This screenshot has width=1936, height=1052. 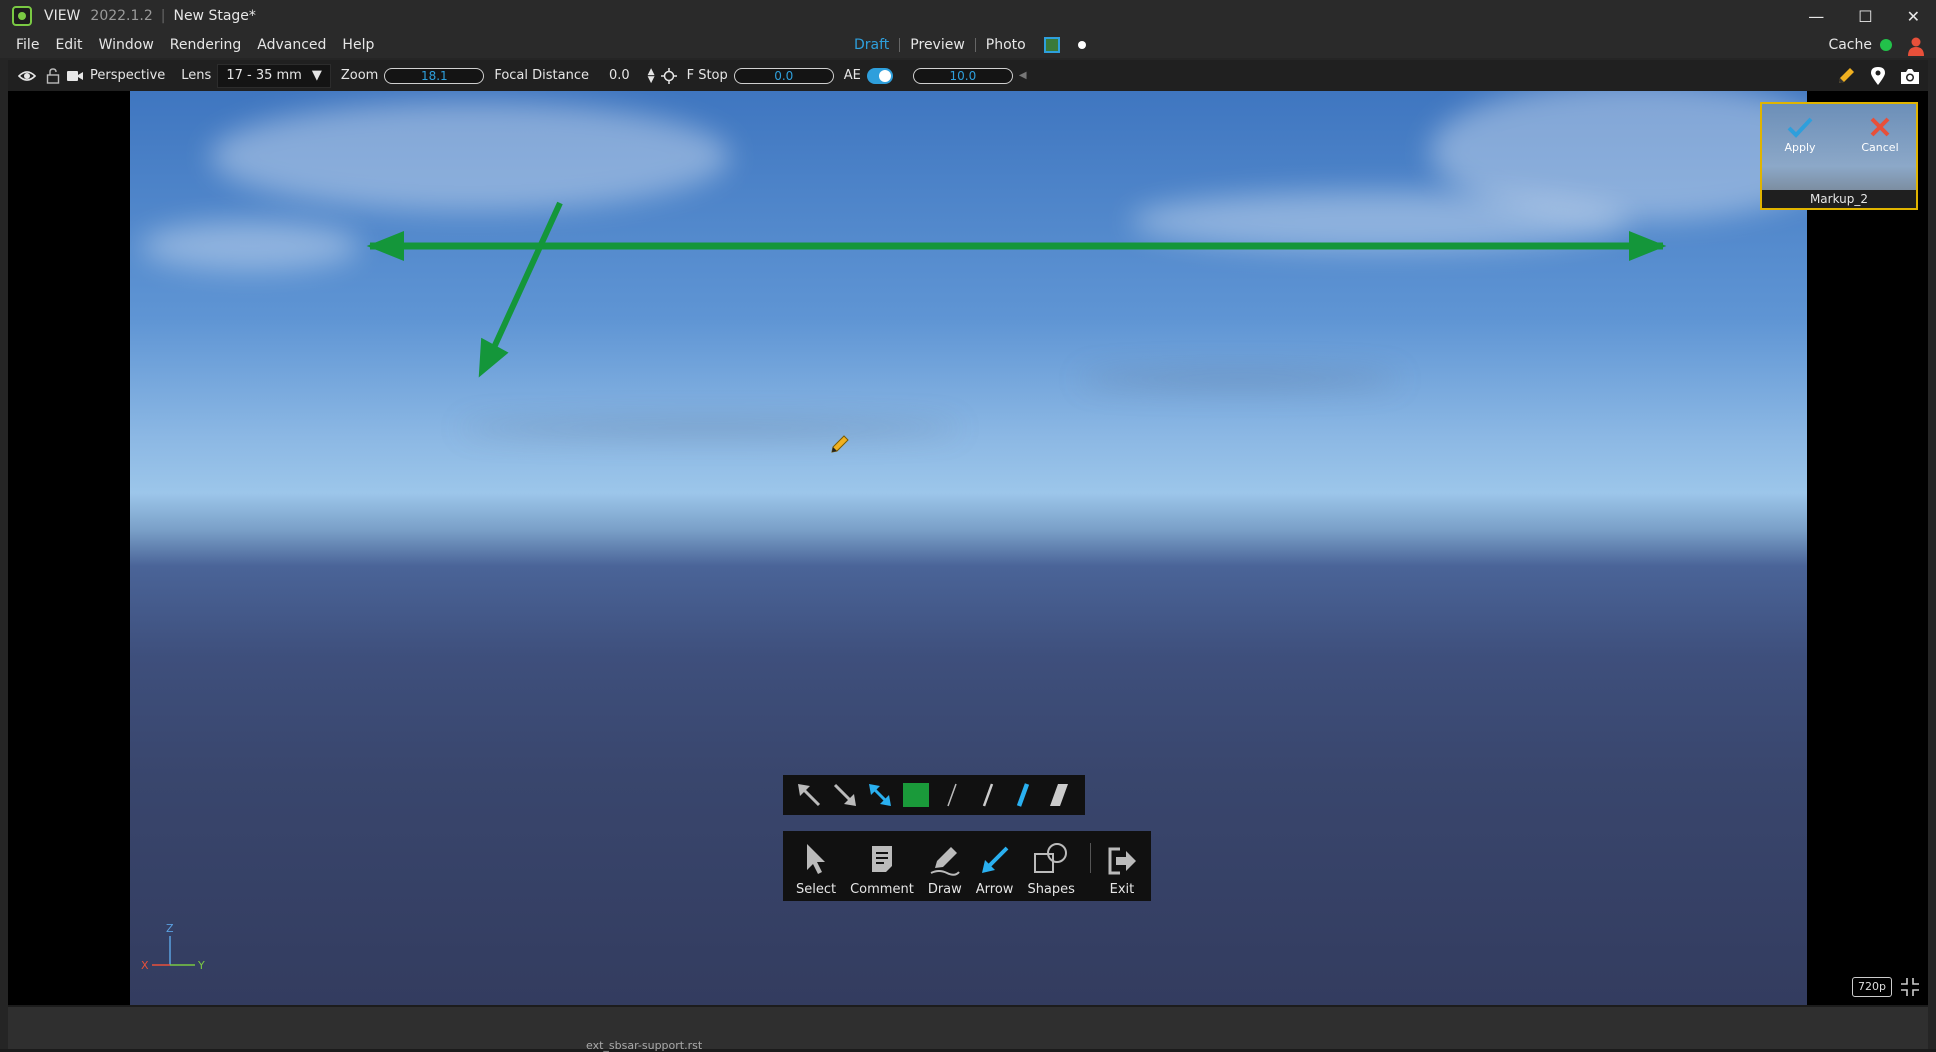 What do you see at coordinates (1867, 548) in the screenshot?
I see `viewport-letterbox-right` at bounding box center [1867, 548].